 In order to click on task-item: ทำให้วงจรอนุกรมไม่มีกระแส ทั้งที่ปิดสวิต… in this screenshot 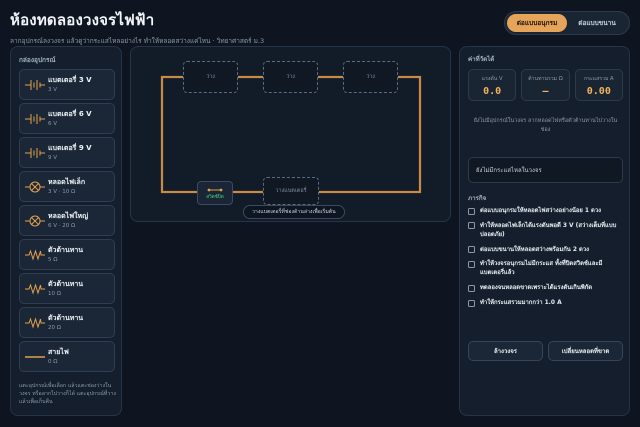, I will do `click(547, 269)`.